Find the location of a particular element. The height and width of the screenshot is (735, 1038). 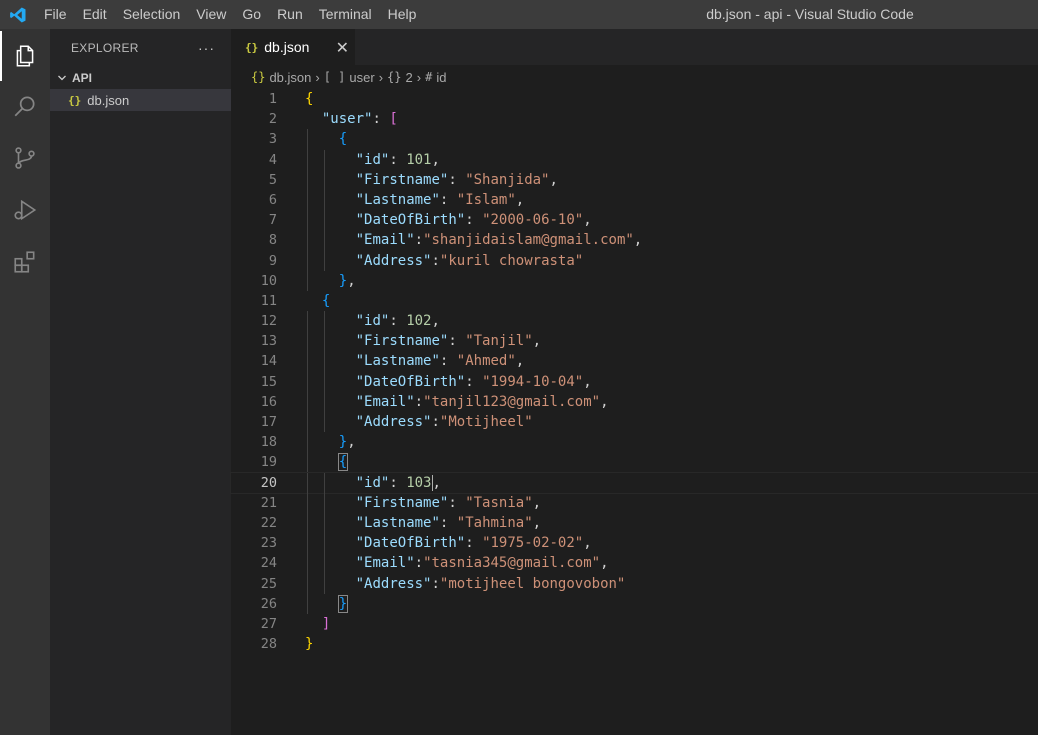

bracket-close: } is located at coordinates (343, 442).